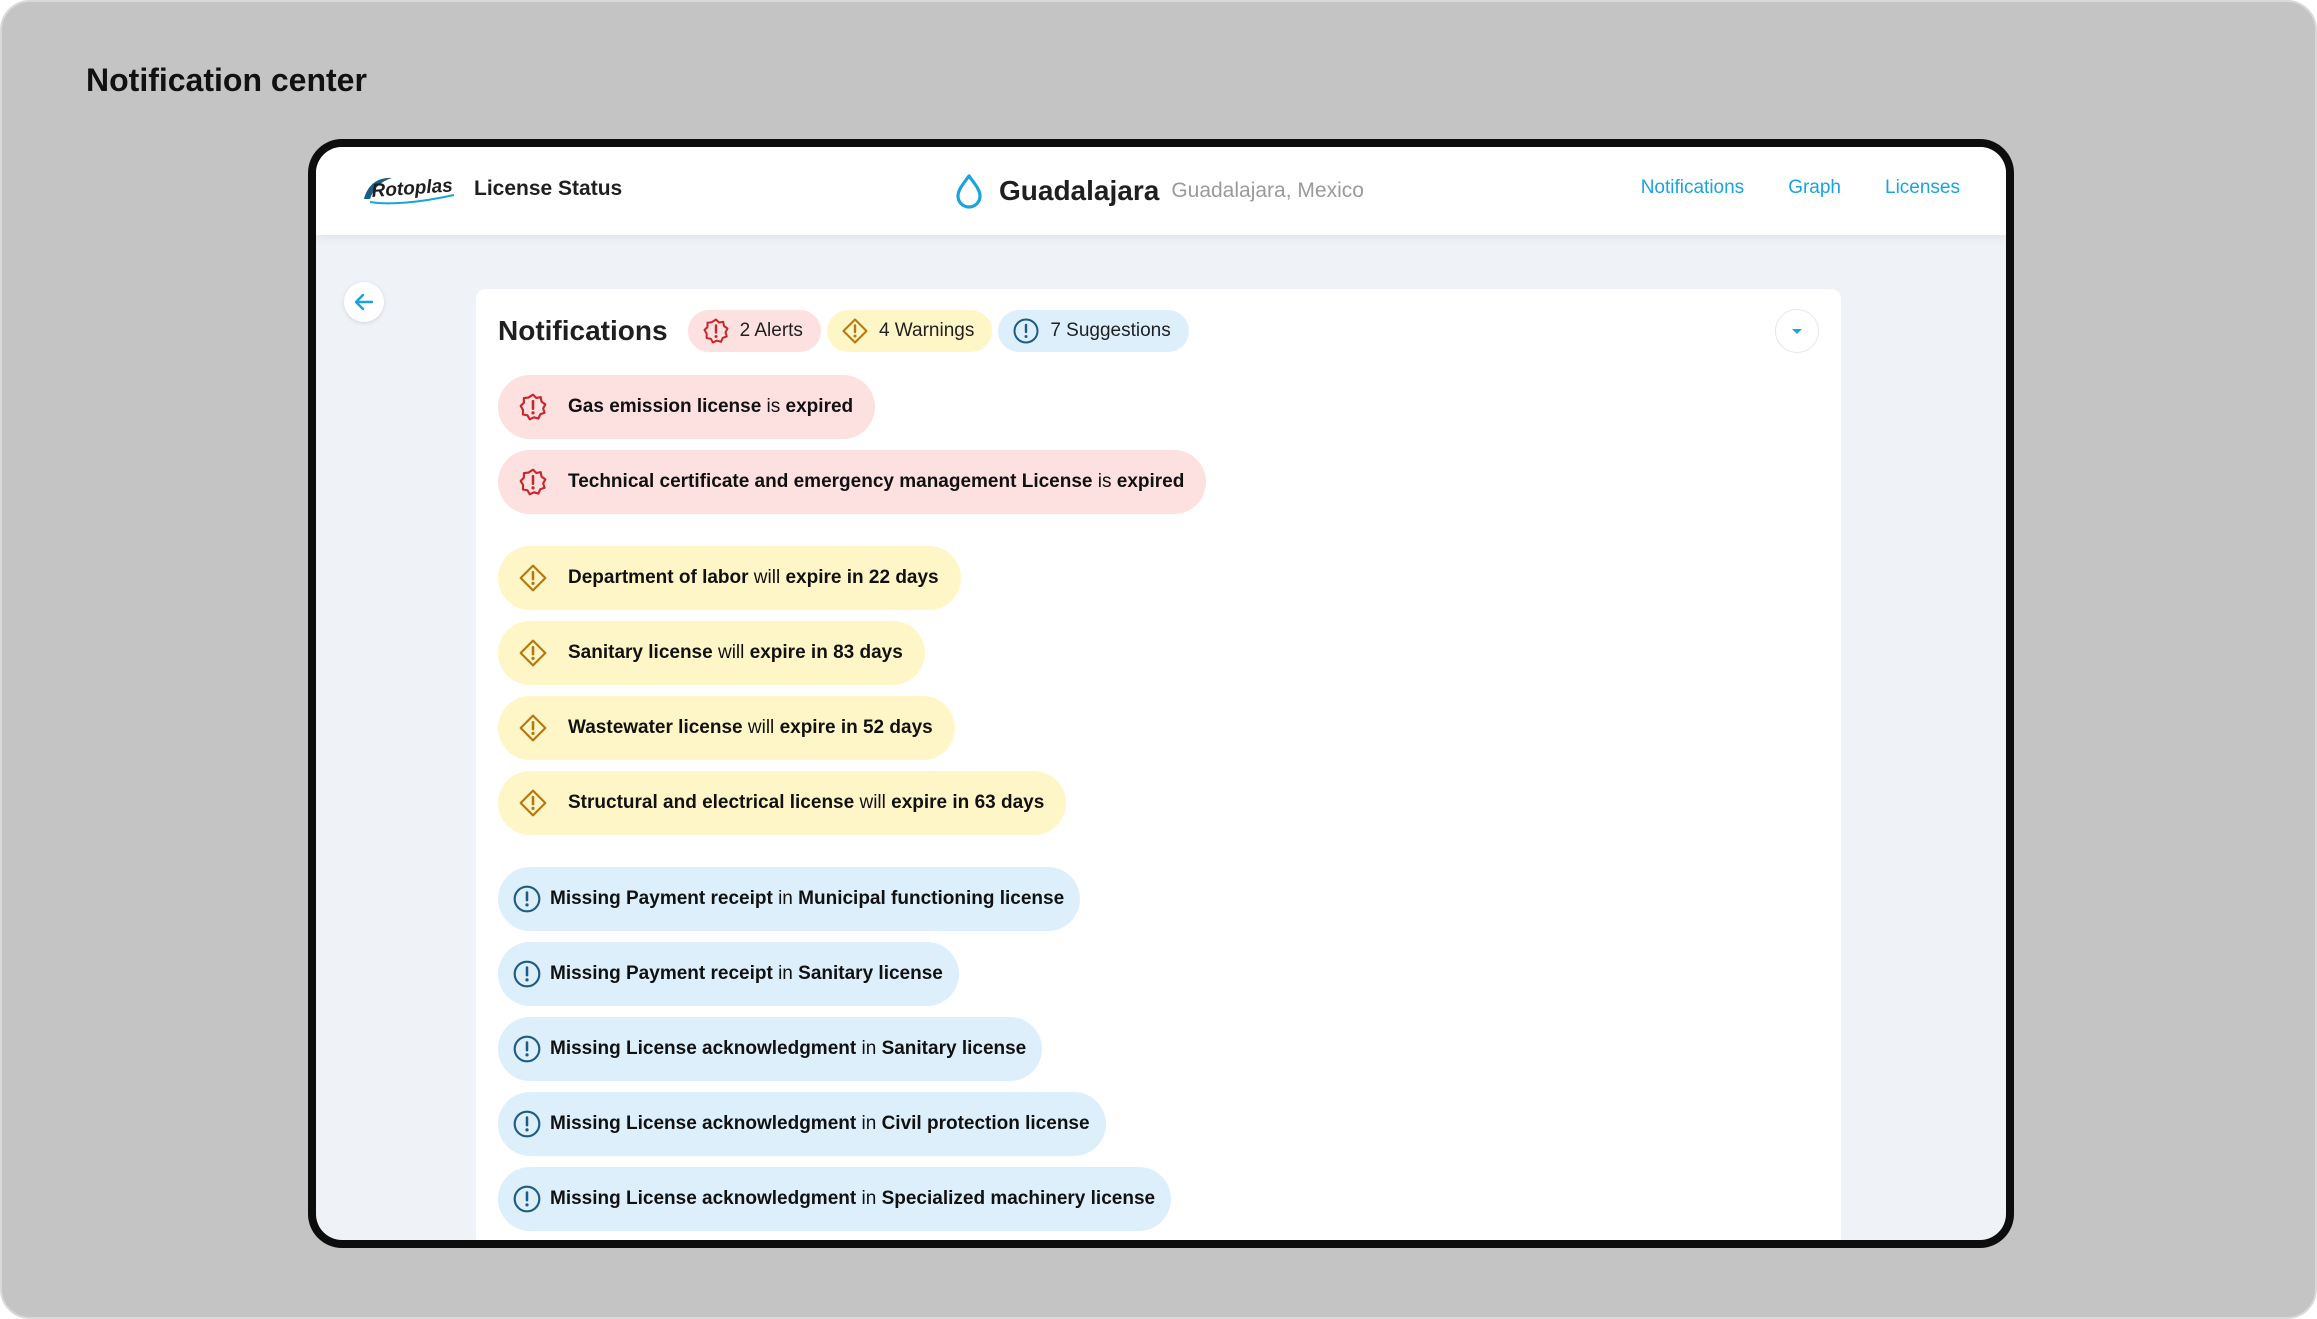 The height and width of the screenshot is (1319, 2317). What do you see at coordinates (711, 802) in the screenshot?
I see `warning-subject: Structural and electrical license` at bounding box center [711, 802].